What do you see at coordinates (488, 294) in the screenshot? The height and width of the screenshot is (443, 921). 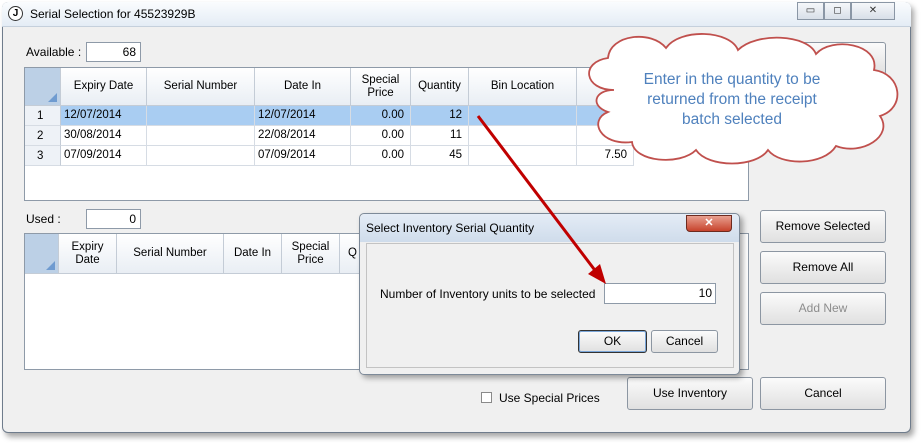 I see `dialog-prompt: Number of Inventory units to be selected` at bounding box center [488, 294].